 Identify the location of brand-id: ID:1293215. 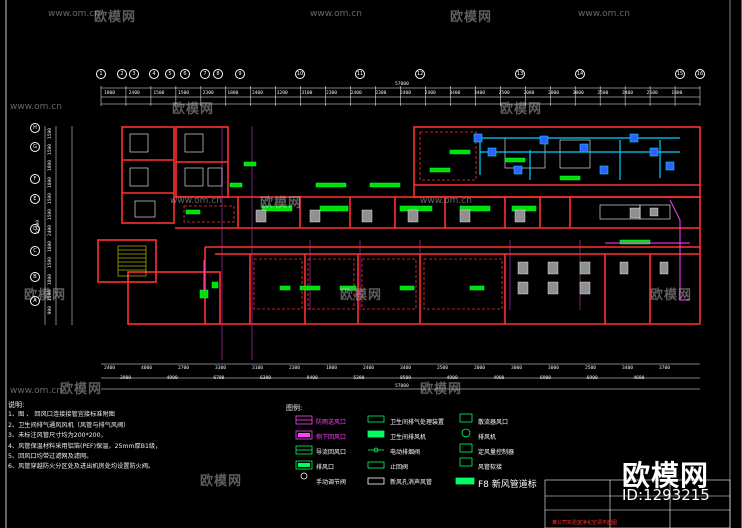
(666, 495).